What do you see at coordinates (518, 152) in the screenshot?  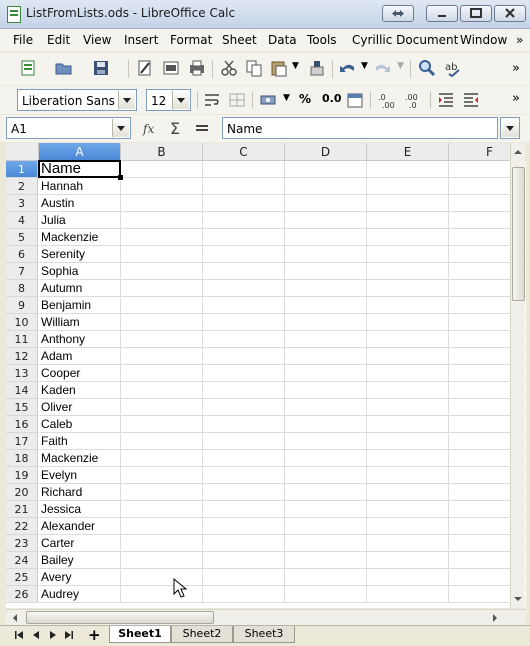 I see `scroll-up-arrow-icon` at bounding box center [518, 152].